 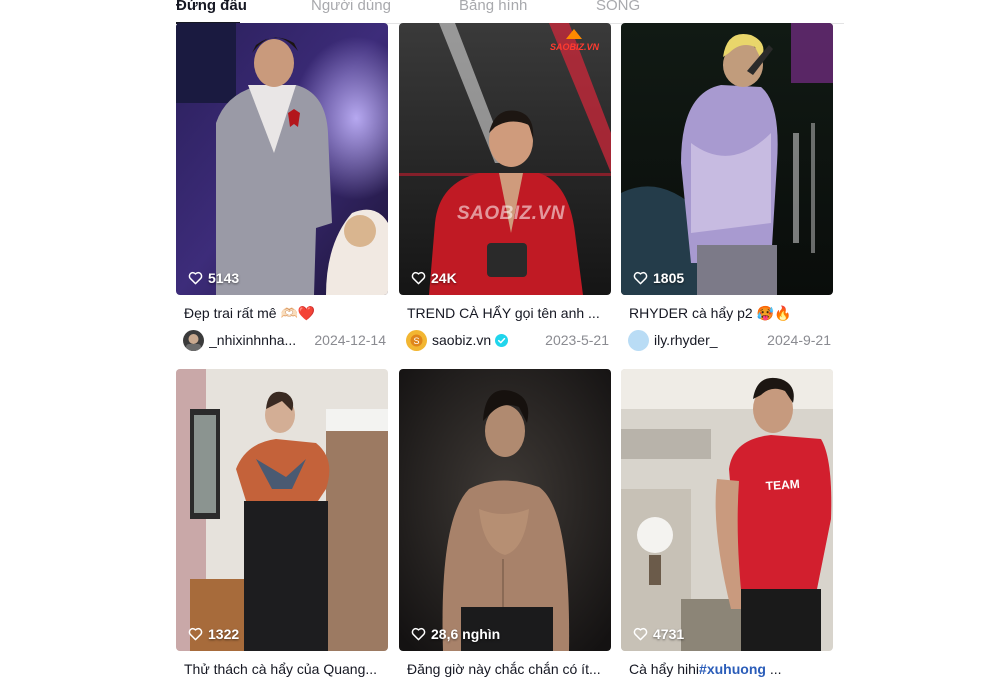 I want to click on search-tabs: Đứng đầu Người dùng Băng hình SONG, so click(x=510, y=12).